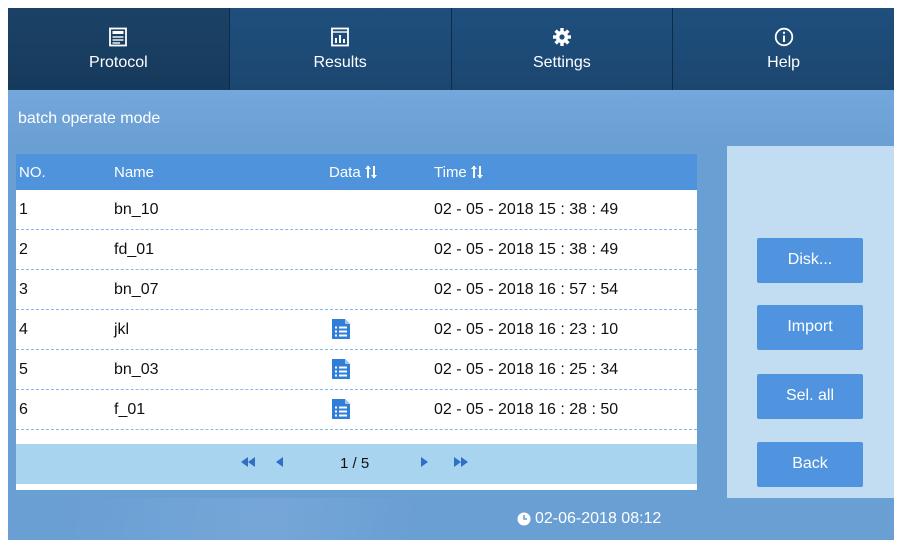 The image size is (901, 548). Describe the element at coordinates (345, 172) in the screenshot. I see `column-header-data-label: Data` at that location.